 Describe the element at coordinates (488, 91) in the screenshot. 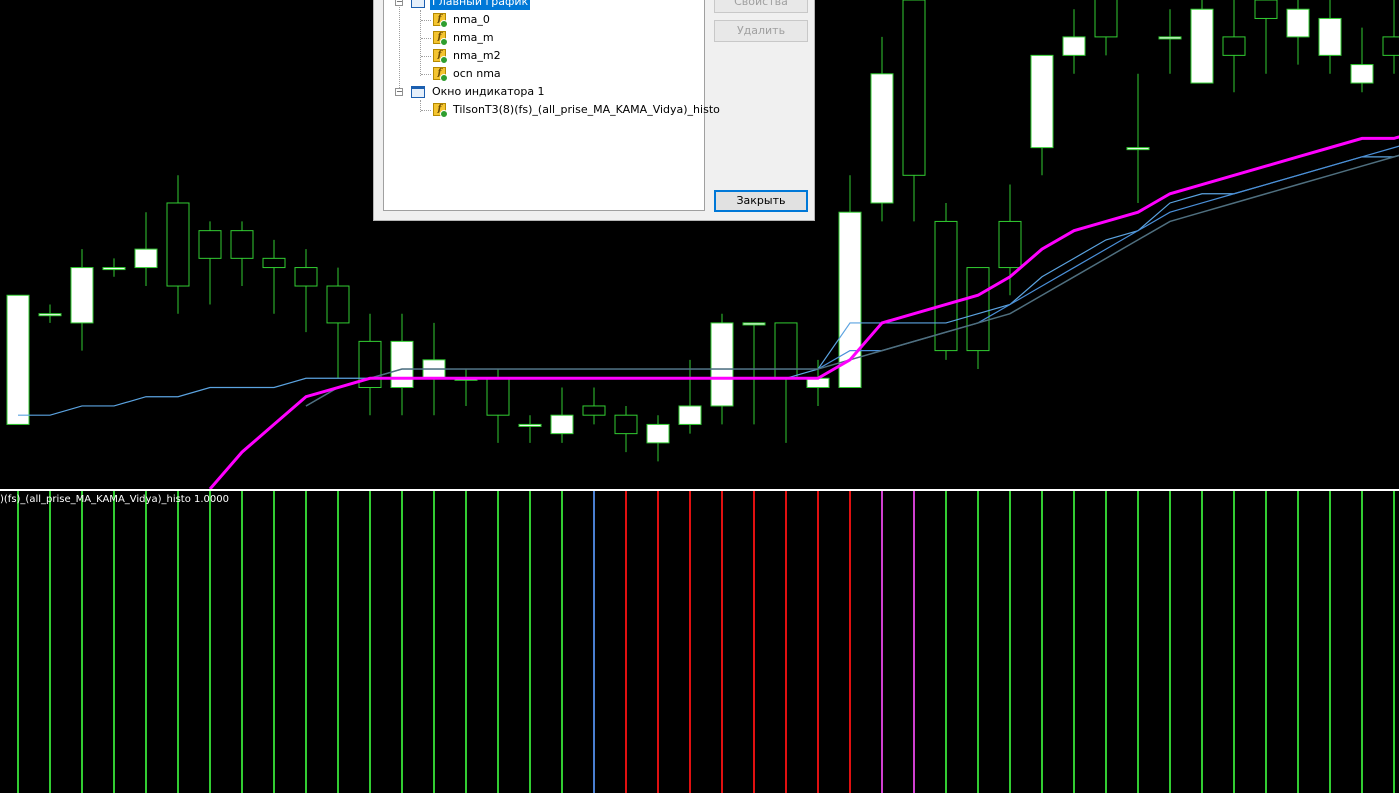

I see `tree-item-label: Окно индикатора 1` at that location.